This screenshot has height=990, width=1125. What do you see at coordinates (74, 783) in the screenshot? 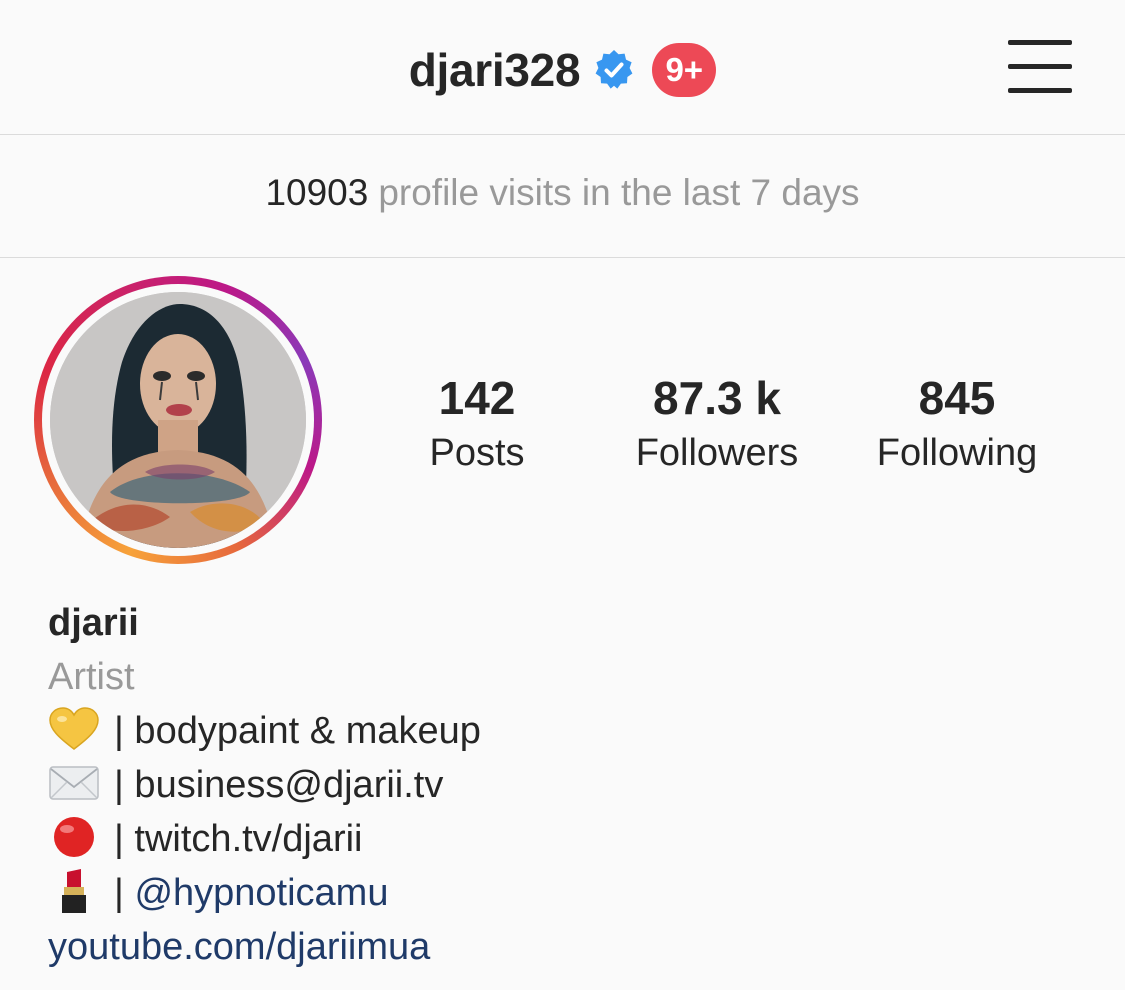
I see `envelope-icon` at bounding box center [74, 783].